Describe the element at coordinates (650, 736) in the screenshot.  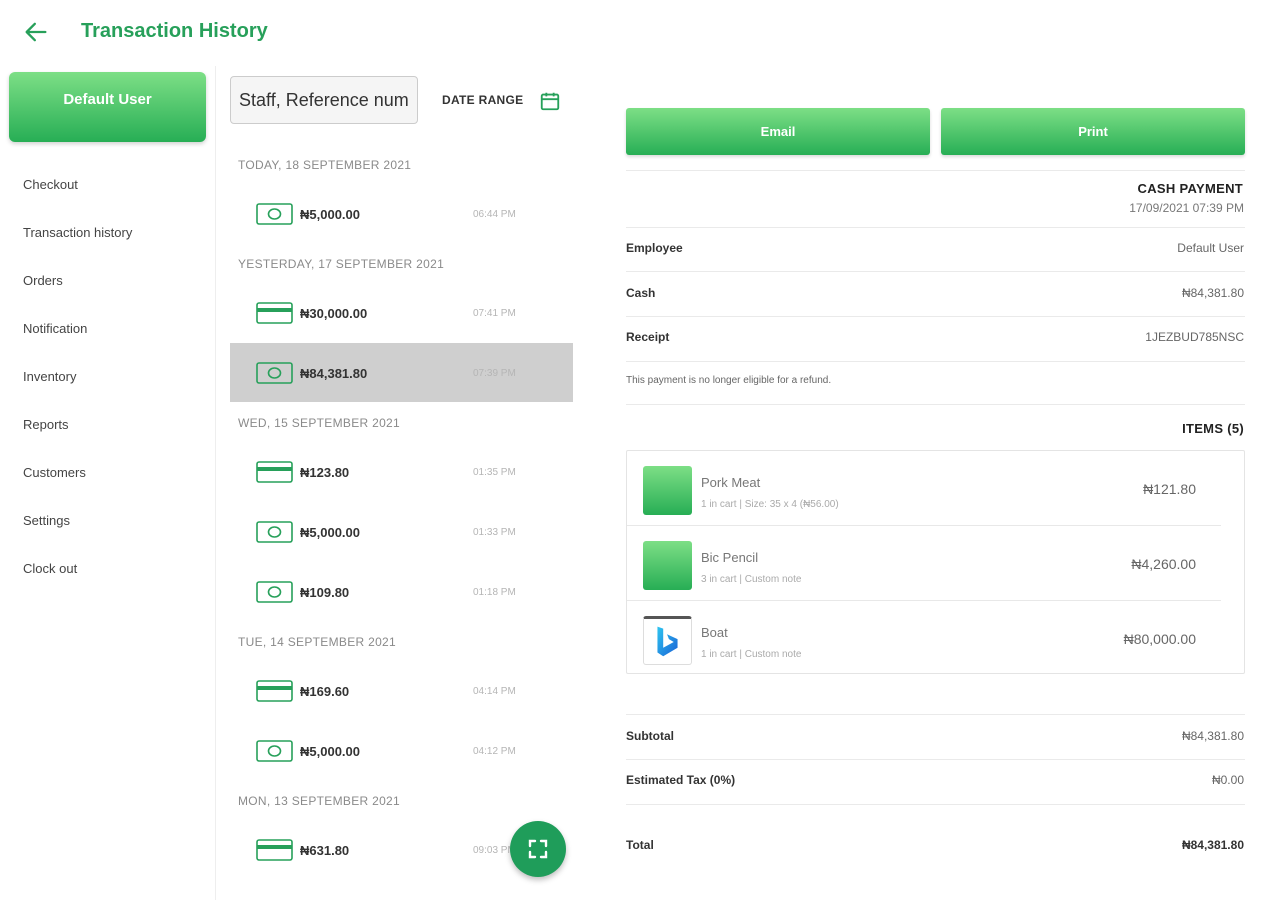
I see `subtotal-label: Subtotal` at that location.